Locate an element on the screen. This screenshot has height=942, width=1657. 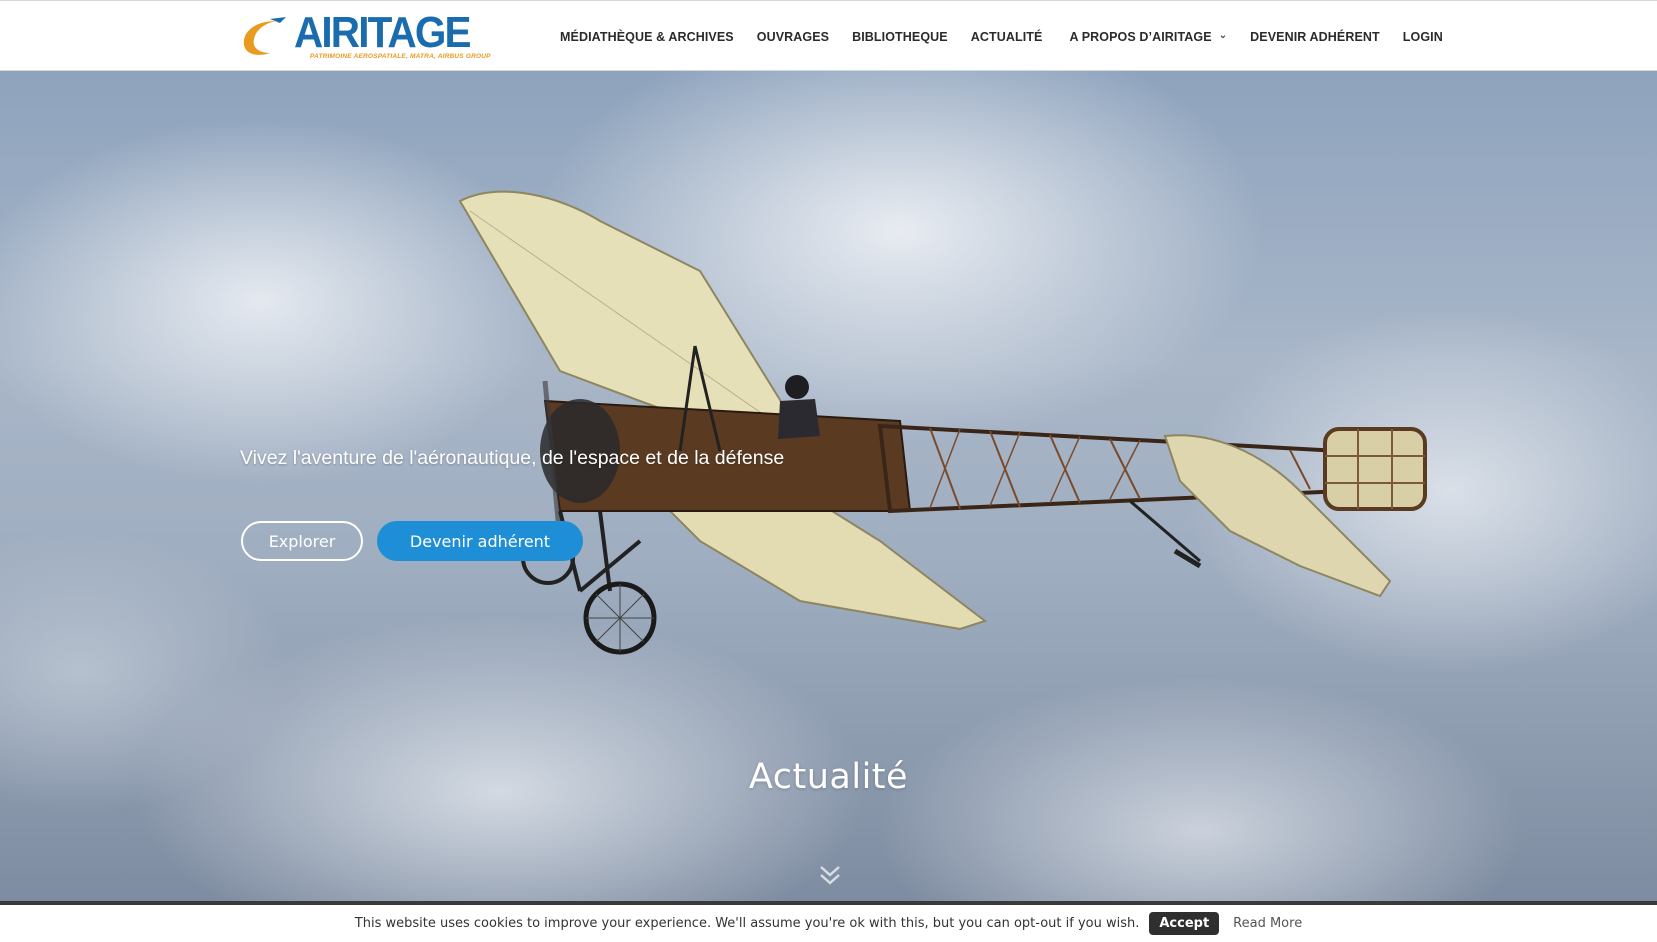
nav-item-label: ACTUALITÉ is located at coordinates (1006, 36).